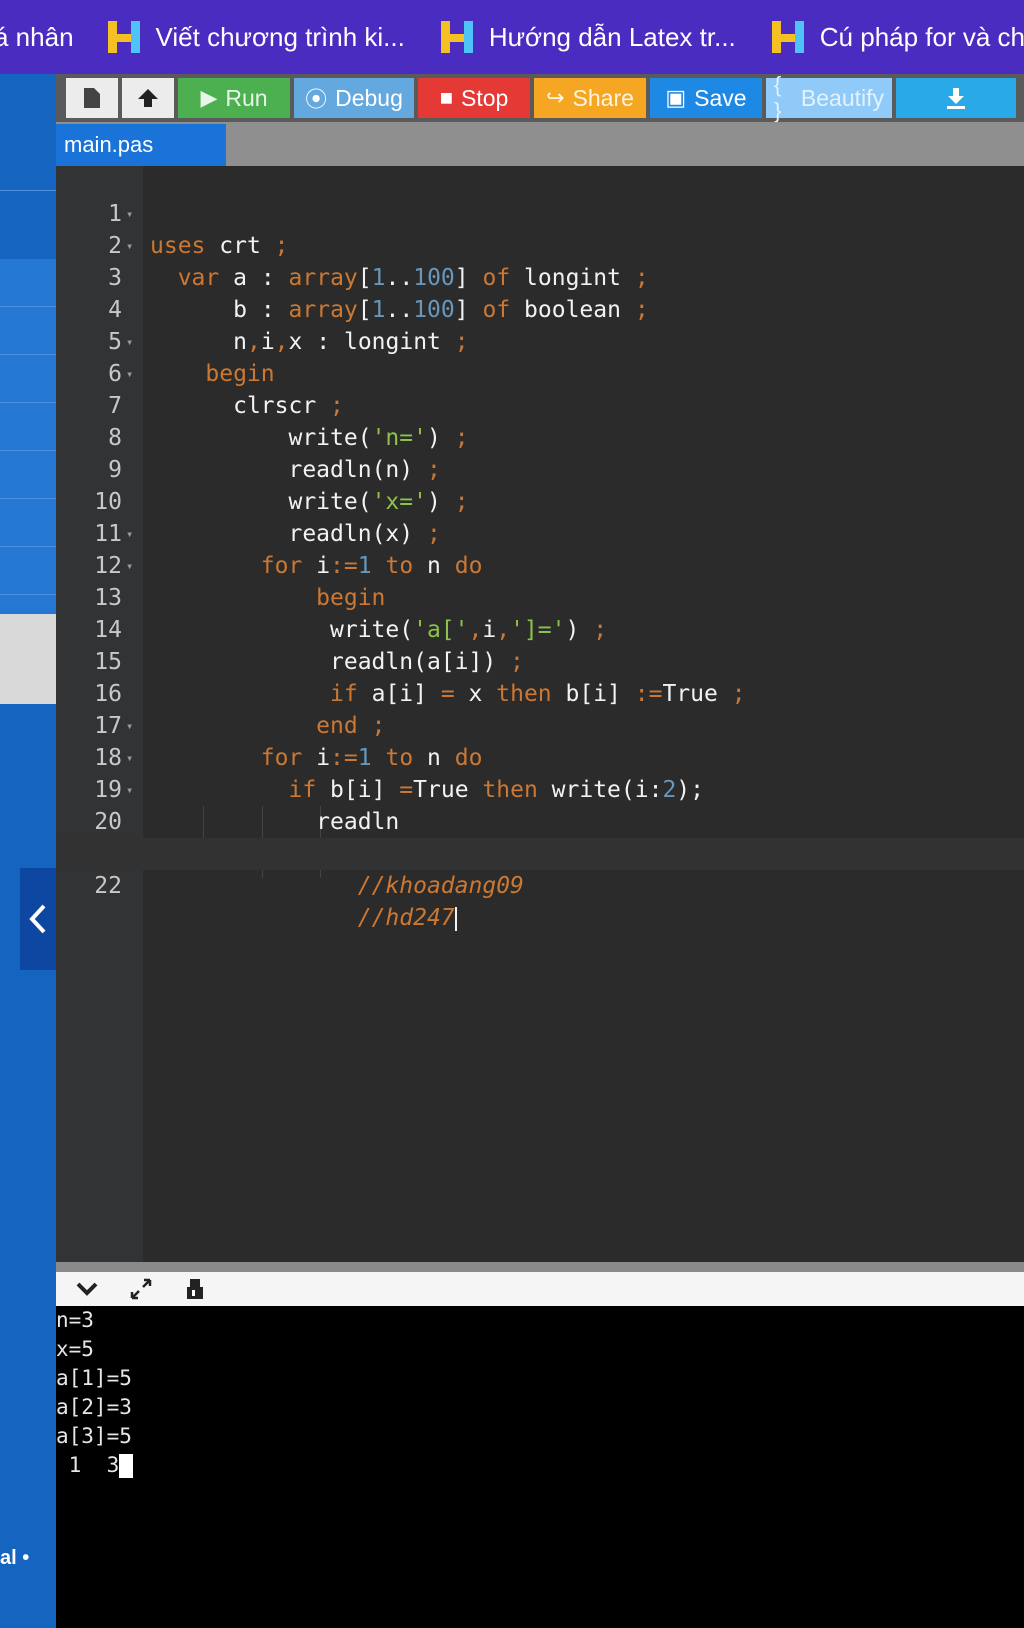 This screenshot has height=1628, width=1024. Describe the element at coordinates (555, 97) in the screenshot. I see `share-icon: ↪` at that location.